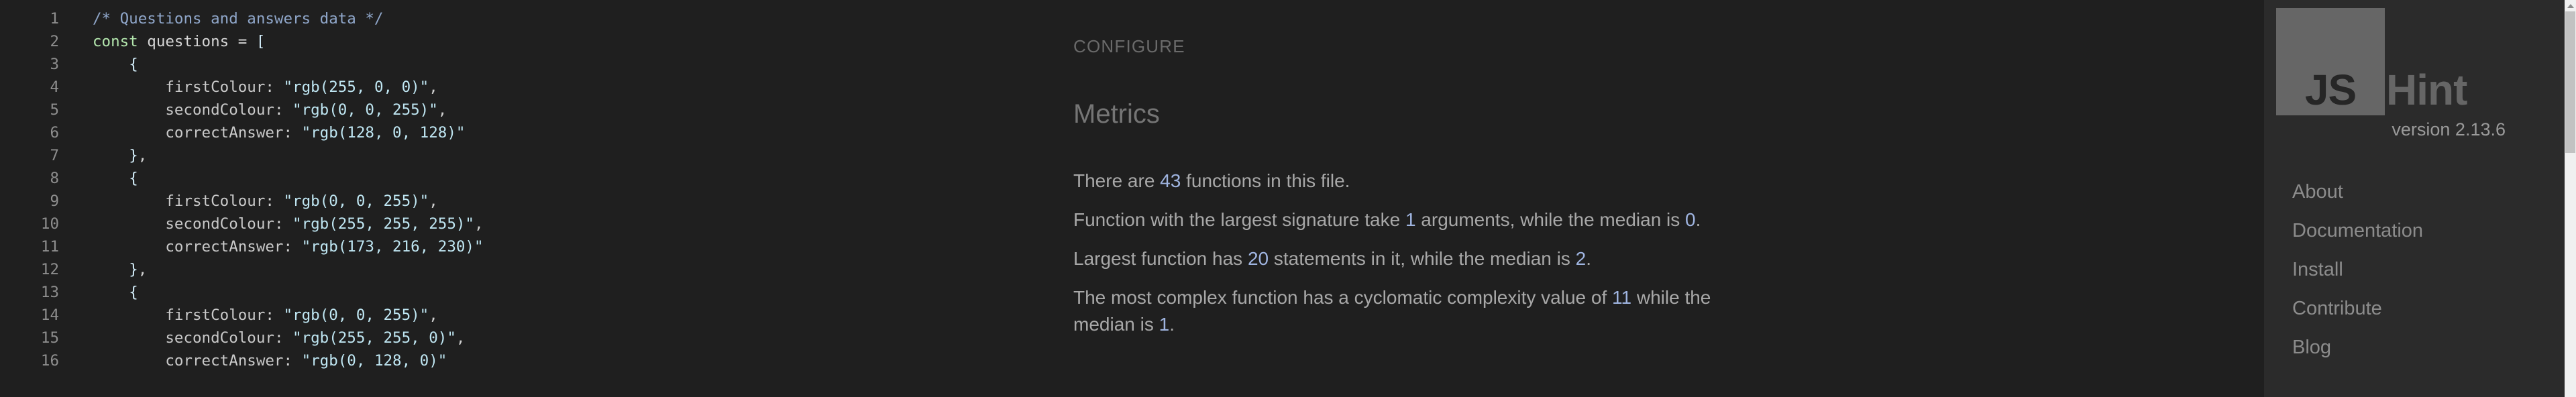  What do you see at coordinates (516, 247) in the screenshot?
I see `code-line: 11 correctAnswer: "rgb(173, 216, 230)"` at bounding box center [516, 247].